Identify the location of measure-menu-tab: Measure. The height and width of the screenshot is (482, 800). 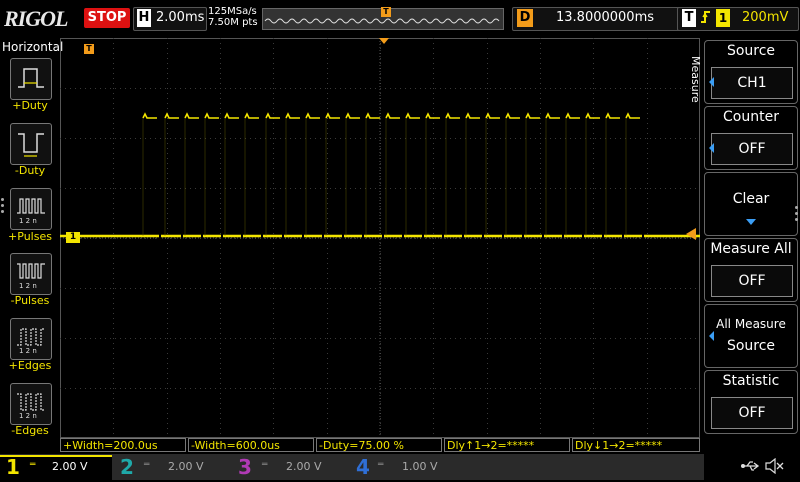
(694, 81).